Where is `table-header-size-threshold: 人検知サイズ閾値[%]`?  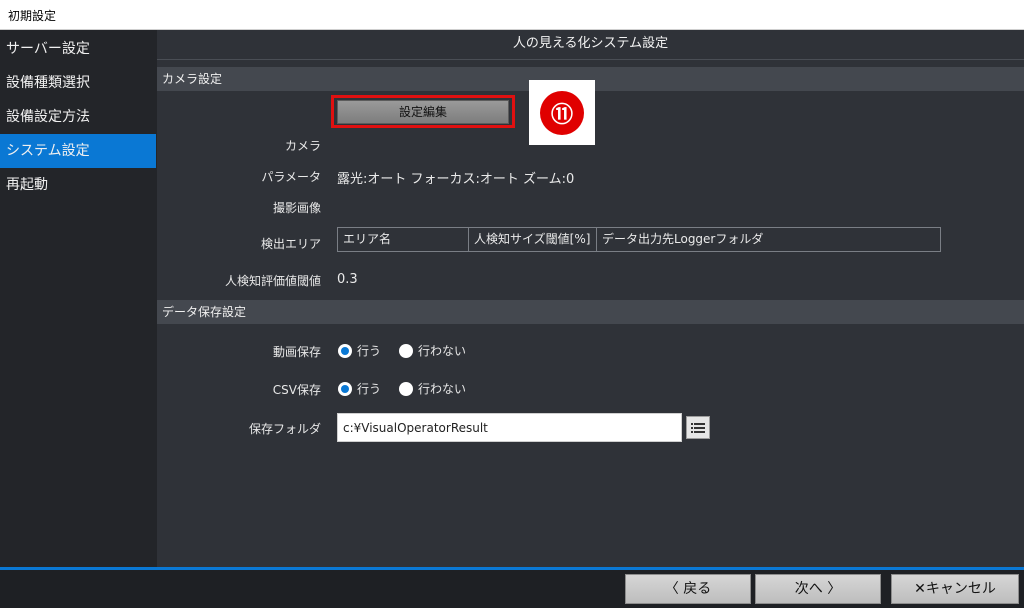
table-header-size-threshold: 人検知サイズ閾値[%] is located at coordinates (533, 239).